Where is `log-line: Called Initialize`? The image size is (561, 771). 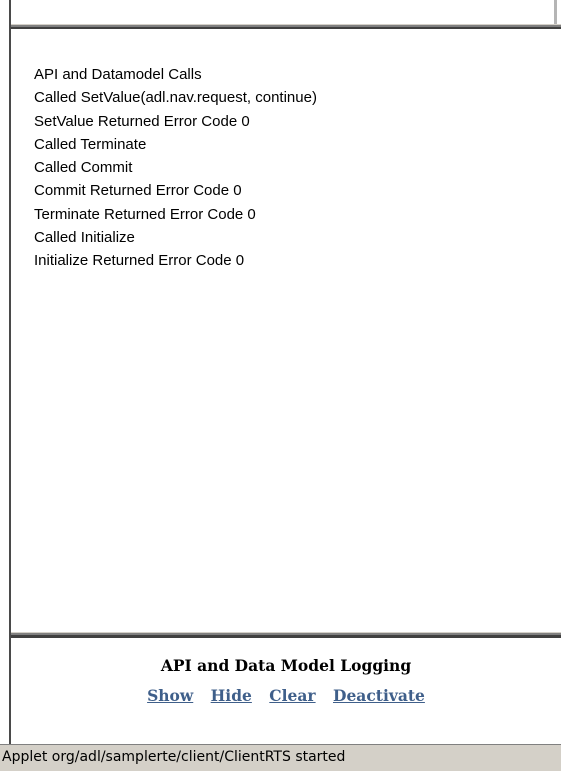
log-line: Called Initialize is located at coordinates (84, 238).